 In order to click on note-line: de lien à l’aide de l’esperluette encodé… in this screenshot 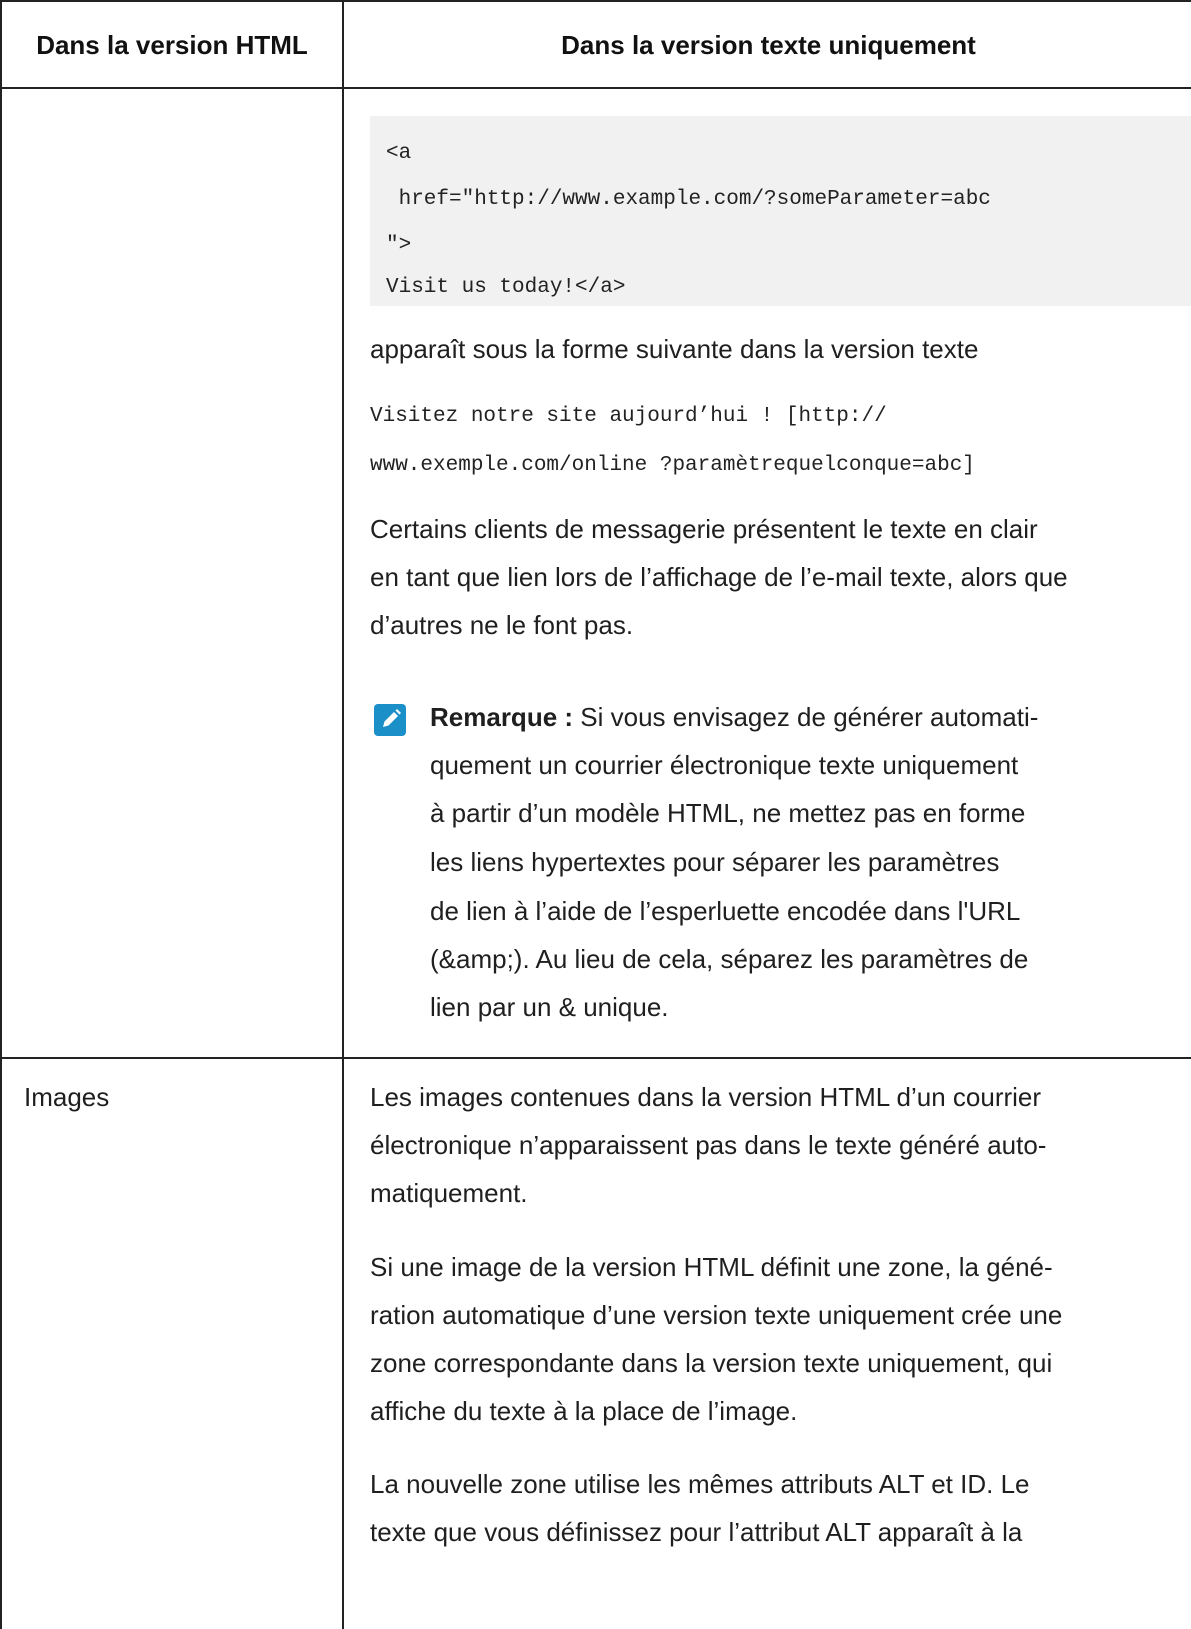, I will do `click(725, 911)`.